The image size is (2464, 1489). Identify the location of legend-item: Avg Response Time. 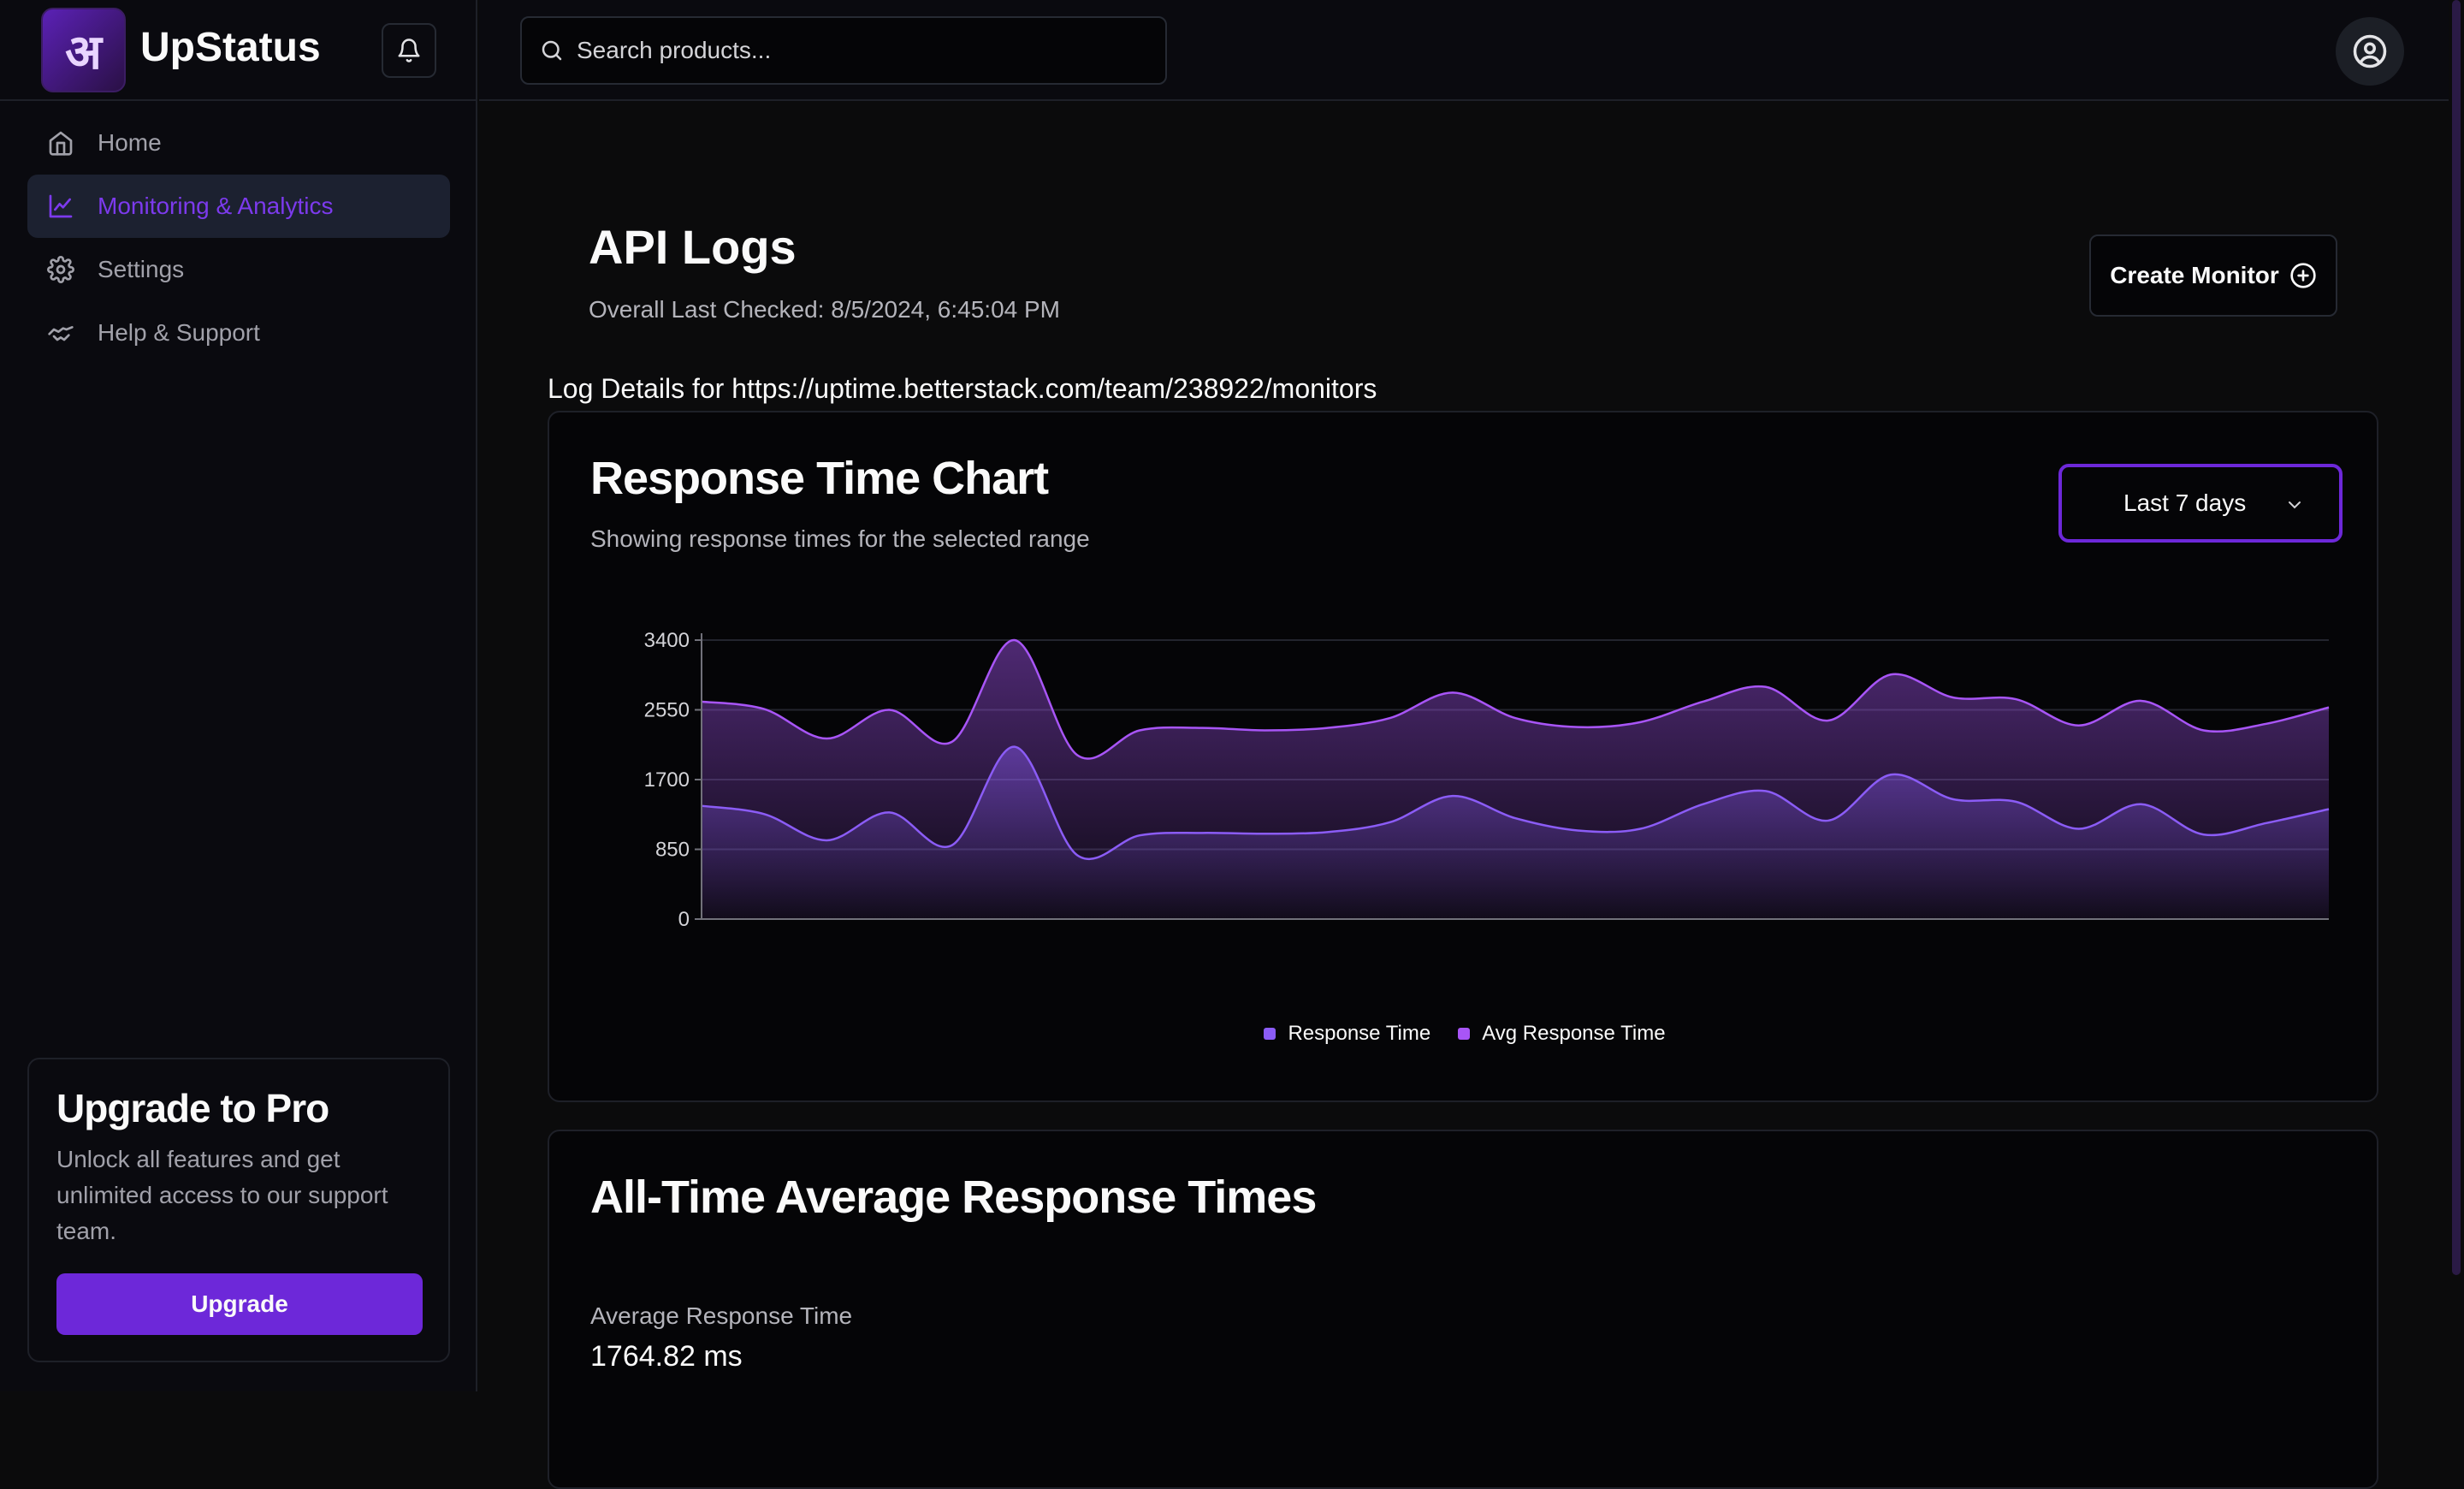
(1562, 1034).